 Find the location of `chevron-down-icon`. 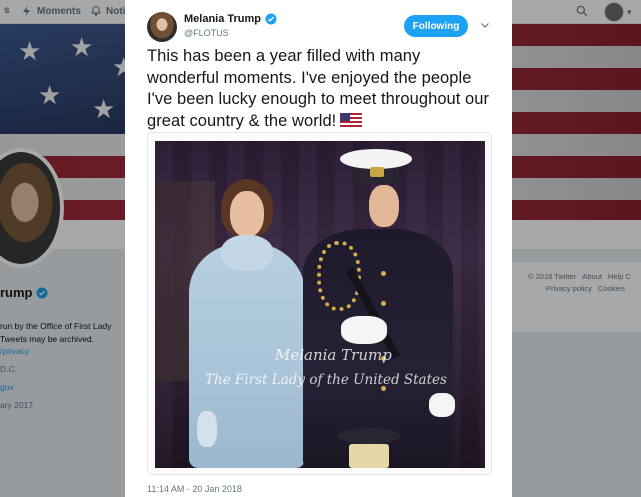

chevron-down-icon is located at coordinates (485, 25).